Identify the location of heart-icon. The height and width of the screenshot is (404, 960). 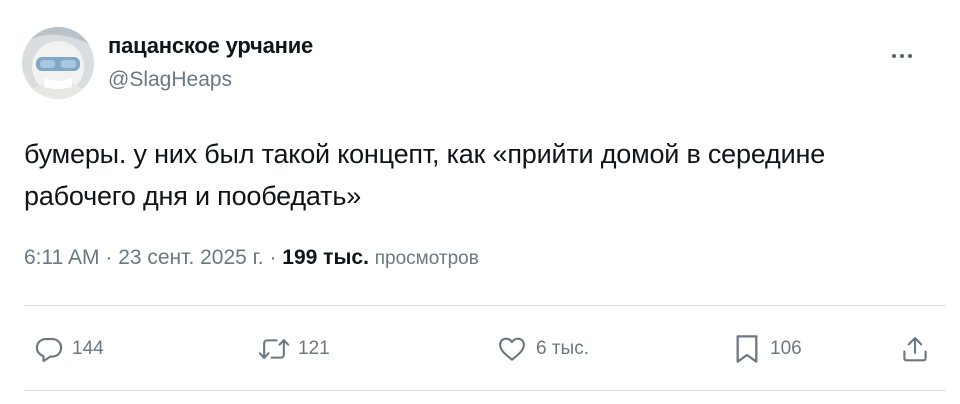
(512, 349).